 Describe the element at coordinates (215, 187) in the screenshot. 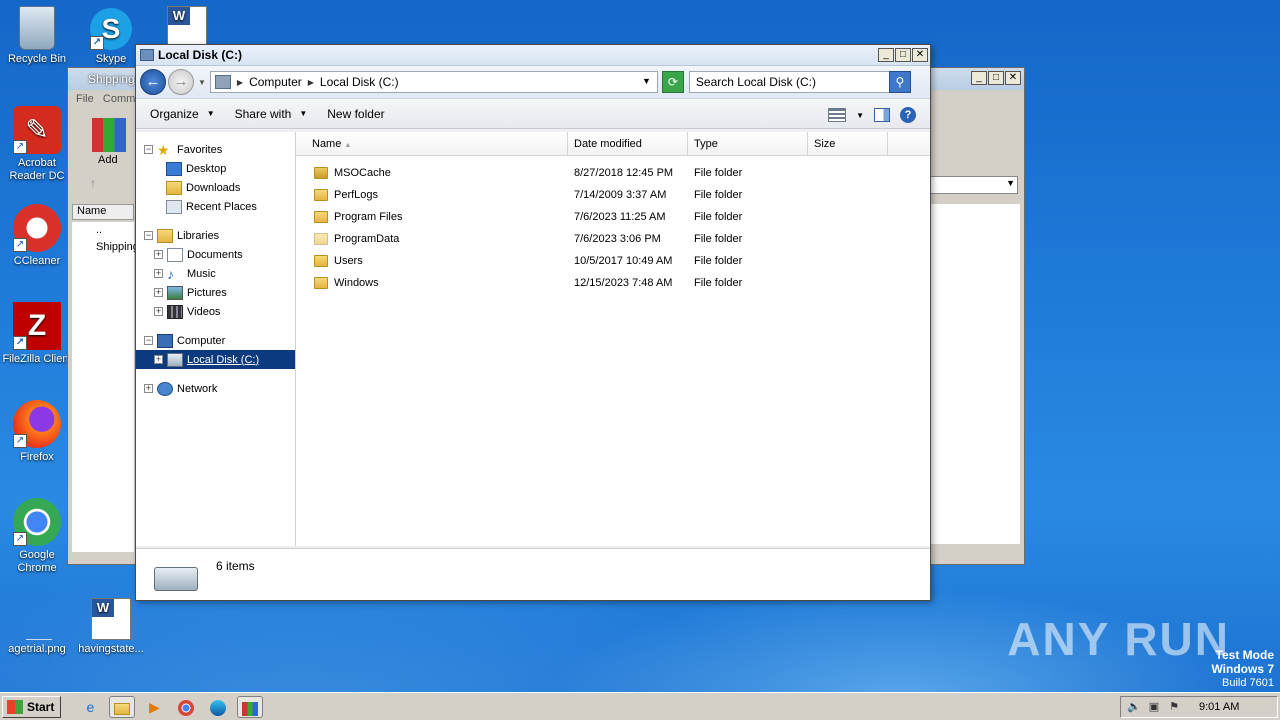

I see `nav-downloads: Downloads` at that location.